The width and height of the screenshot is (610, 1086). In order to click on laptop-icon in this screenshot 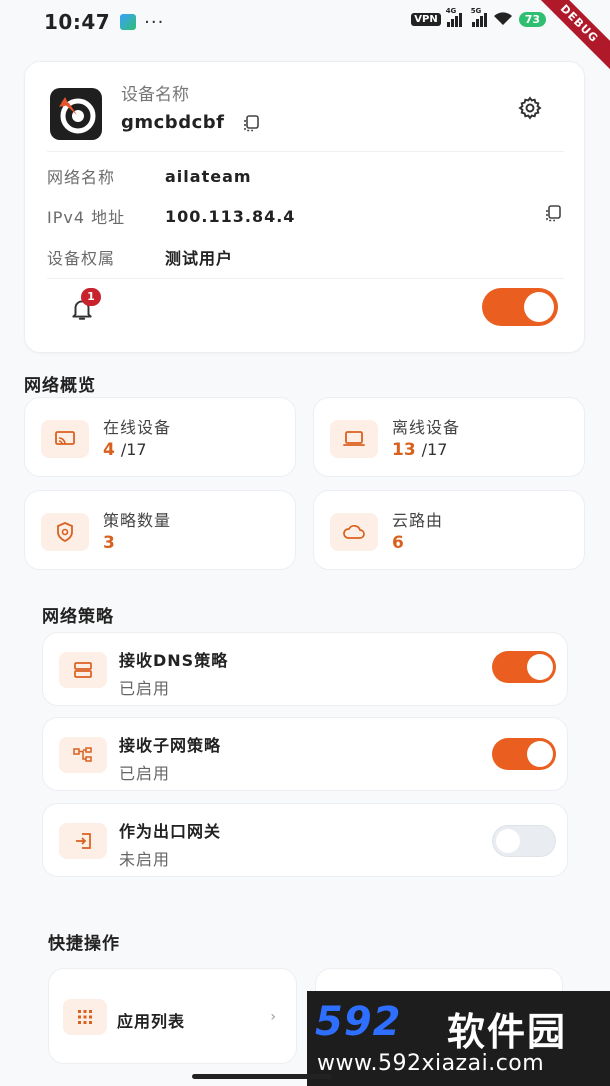, I will do `click(354, 439)`.